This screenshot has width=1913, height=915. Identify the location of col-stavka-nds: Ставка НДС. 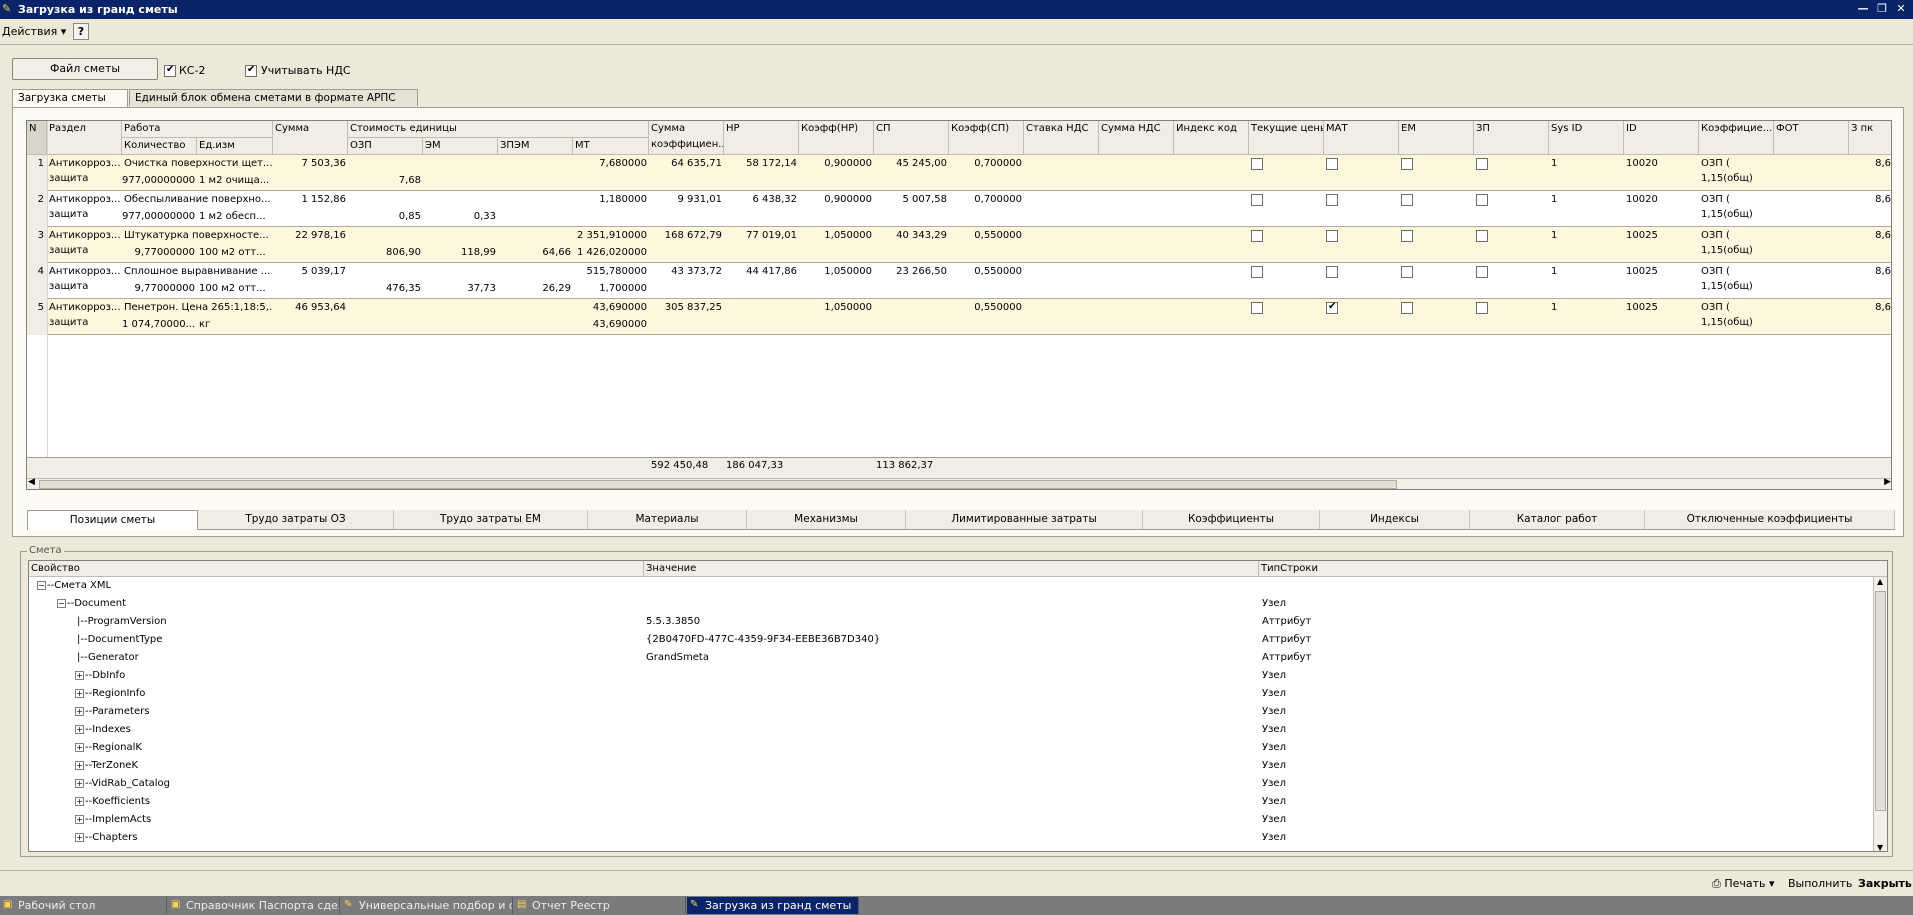
(1061, 138).